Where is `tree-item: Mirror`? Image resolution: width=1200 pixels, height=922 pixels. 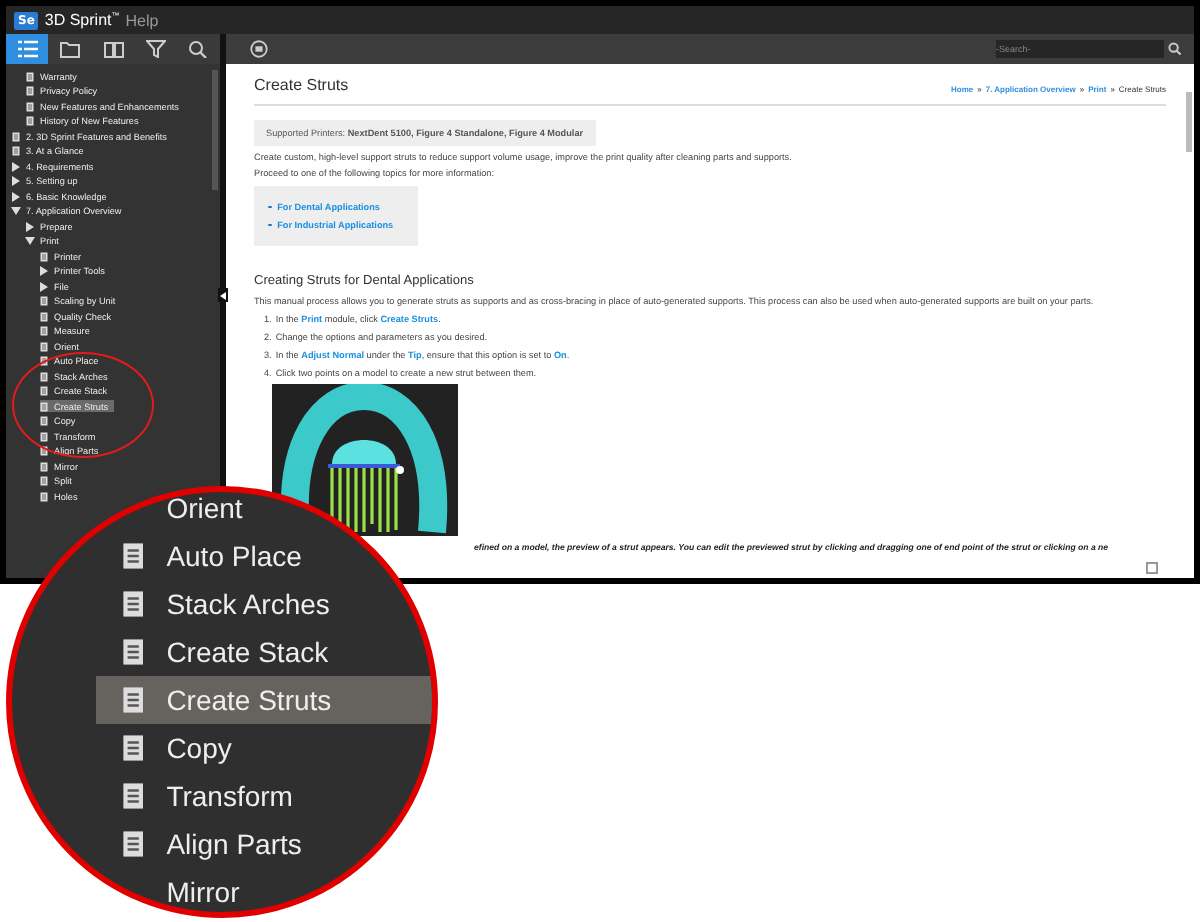
tree-item: Mirror is located at coordinates (264, 890).